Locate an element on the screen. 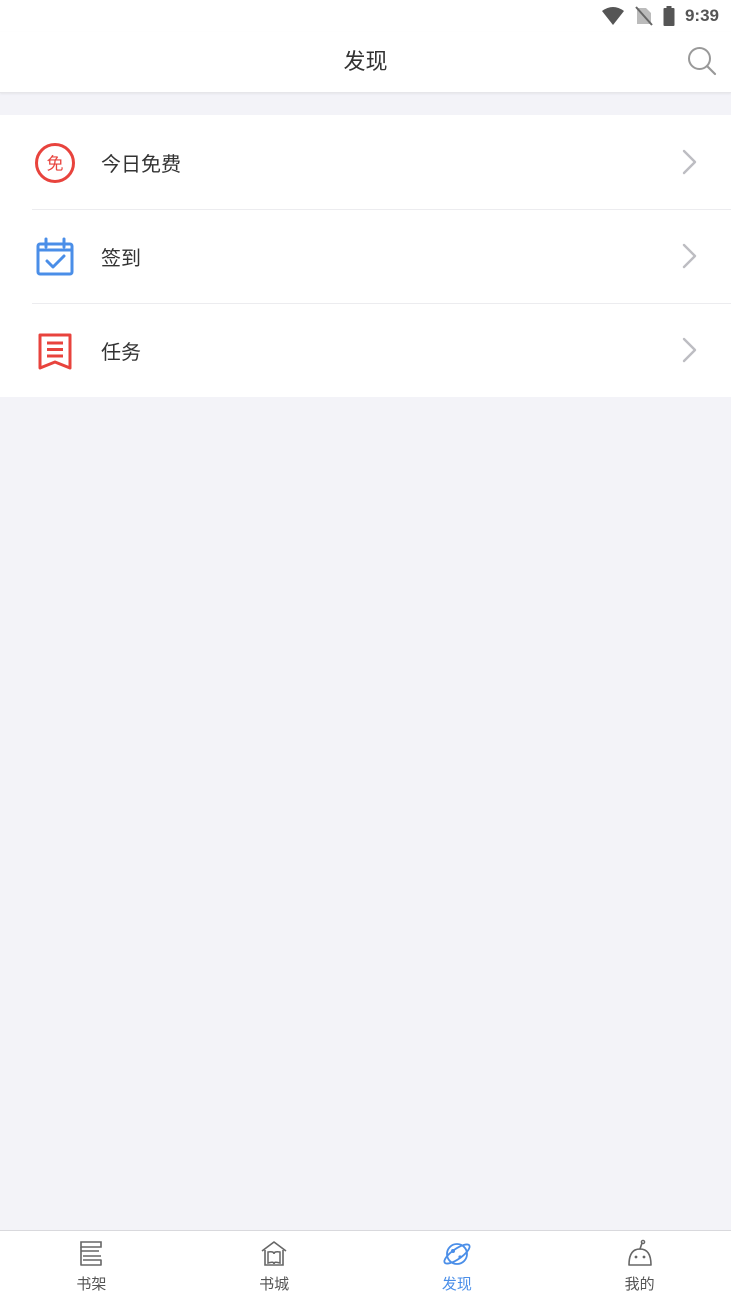  tab-bookstore: 书城 is located at coordinates (274, 1266).